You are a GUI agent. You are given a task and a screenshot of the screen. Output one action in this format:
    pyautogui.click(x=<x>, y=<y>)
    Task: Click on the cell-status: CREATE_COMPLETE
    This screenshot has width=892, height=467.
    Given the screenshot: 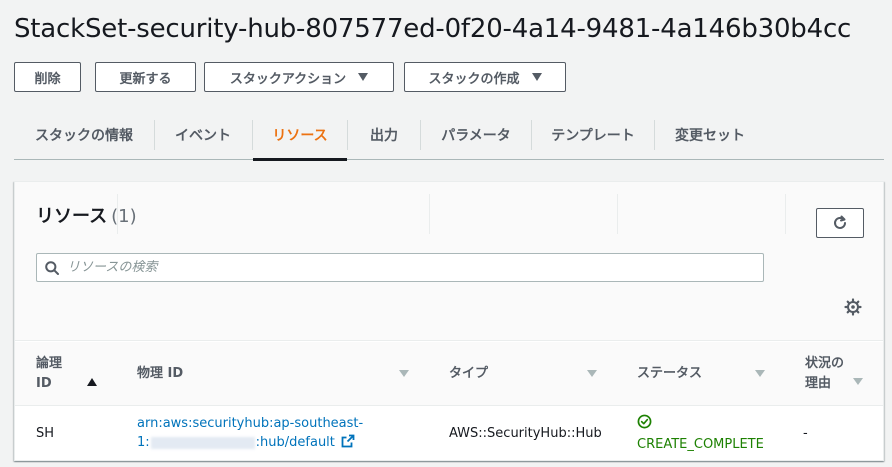 What is the action you would take?
    pyautogui.click(x=700, y=434)
    